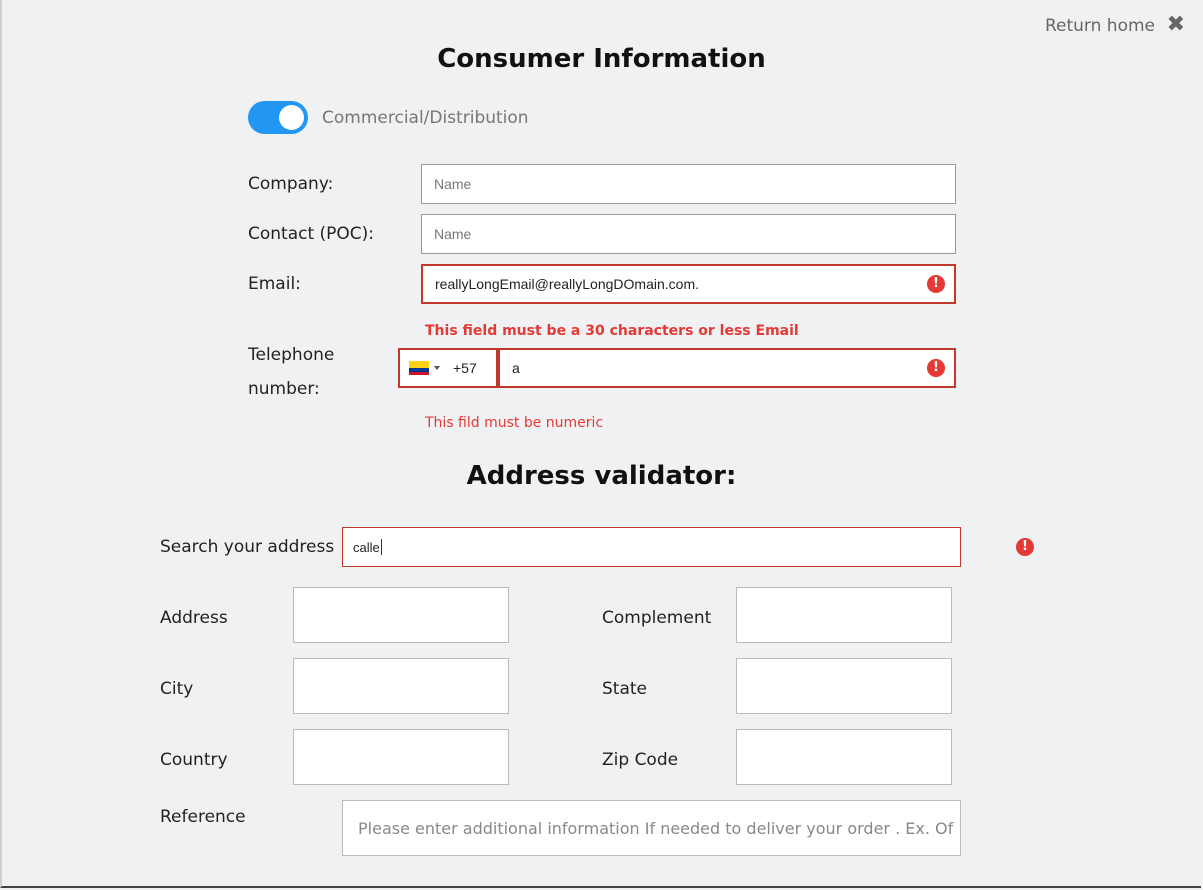  I want to click on contact-label: Contact (POC):, so click(311, 234).